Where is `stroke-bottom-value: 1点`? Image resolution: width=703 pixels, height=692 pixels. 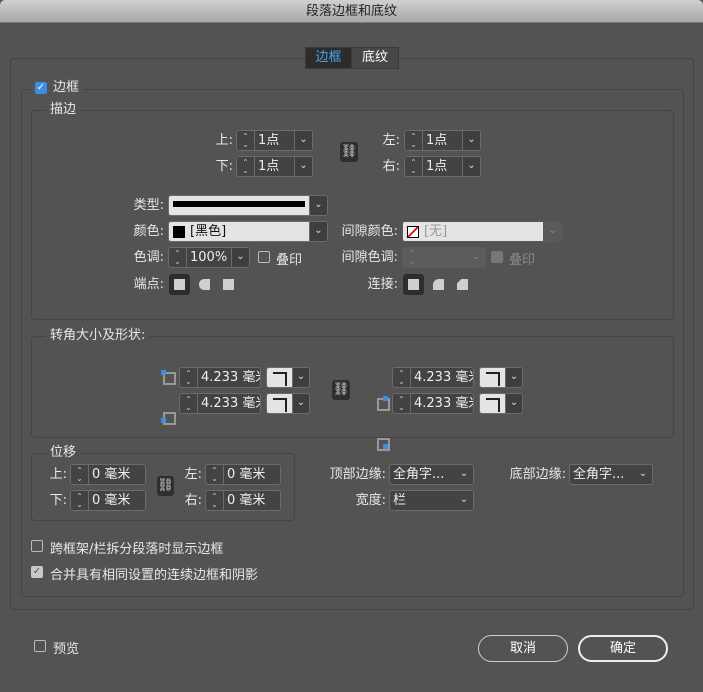 stroke-bottom-value: 1点 is located at coordinates (274, 166).